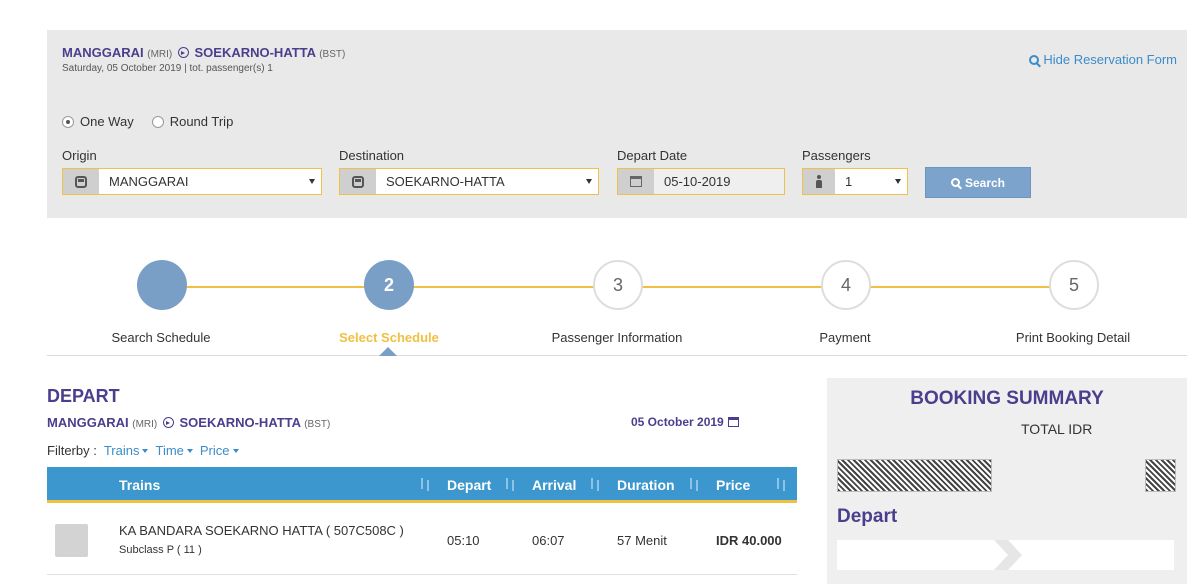 This screenshot has height=584, width=1203. I want to click on trip-type-group: One Way Round Trip, so click(153, 121).